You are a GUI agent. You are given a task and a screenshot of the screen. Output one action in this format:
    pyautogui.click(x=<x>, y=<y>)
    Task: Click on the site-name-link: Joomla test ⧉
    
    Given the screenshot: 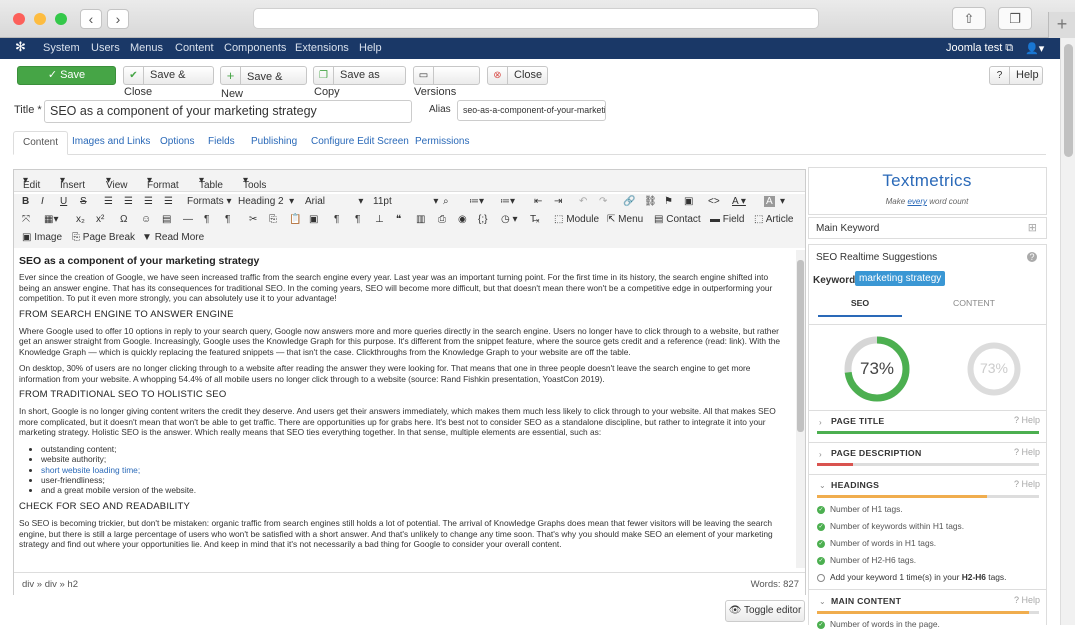 What is the action you would take?
    pyautogui.click(x=979, y=48)
    